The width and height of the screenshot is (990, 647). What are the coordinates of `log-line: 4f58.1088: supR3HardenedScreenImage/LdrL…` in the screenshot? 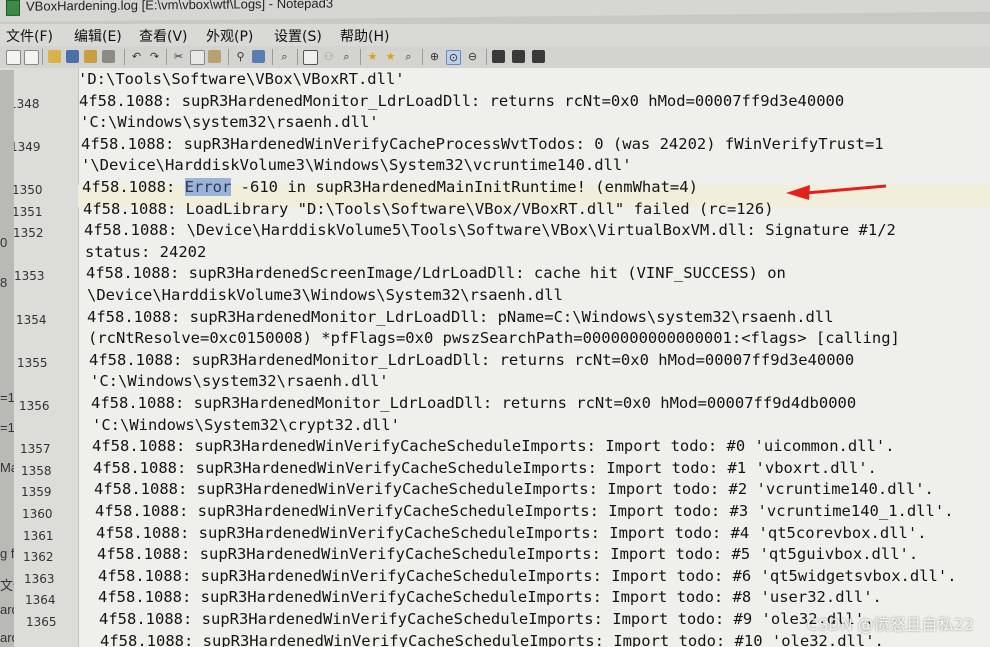 It's located at (436, 273).